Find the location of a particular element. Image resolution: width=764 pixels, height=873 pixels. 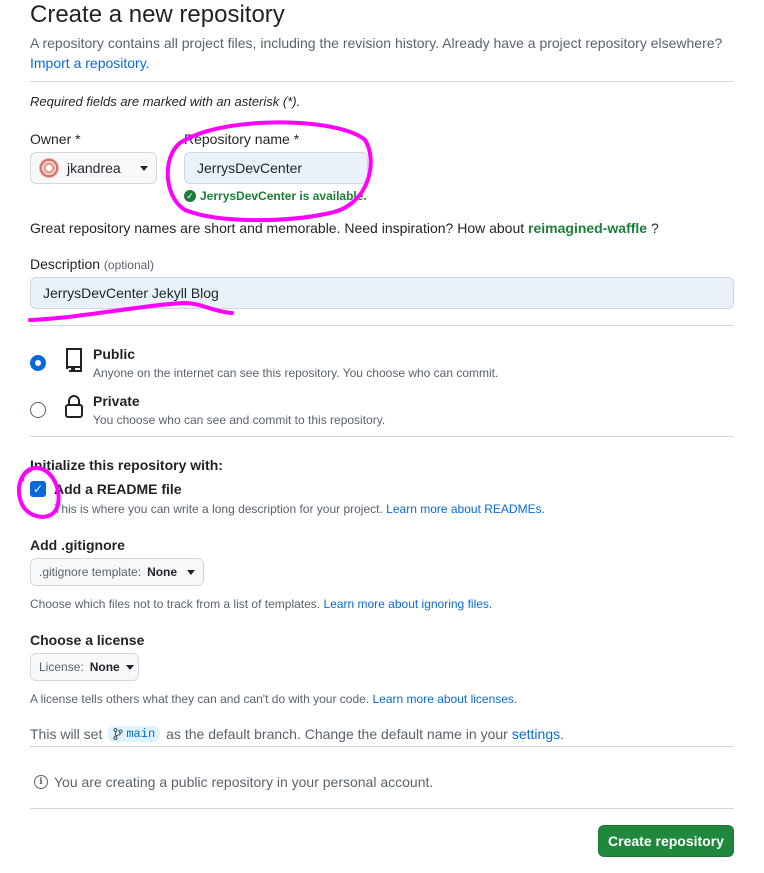

license-value: None is located at coordinates (104, 667).